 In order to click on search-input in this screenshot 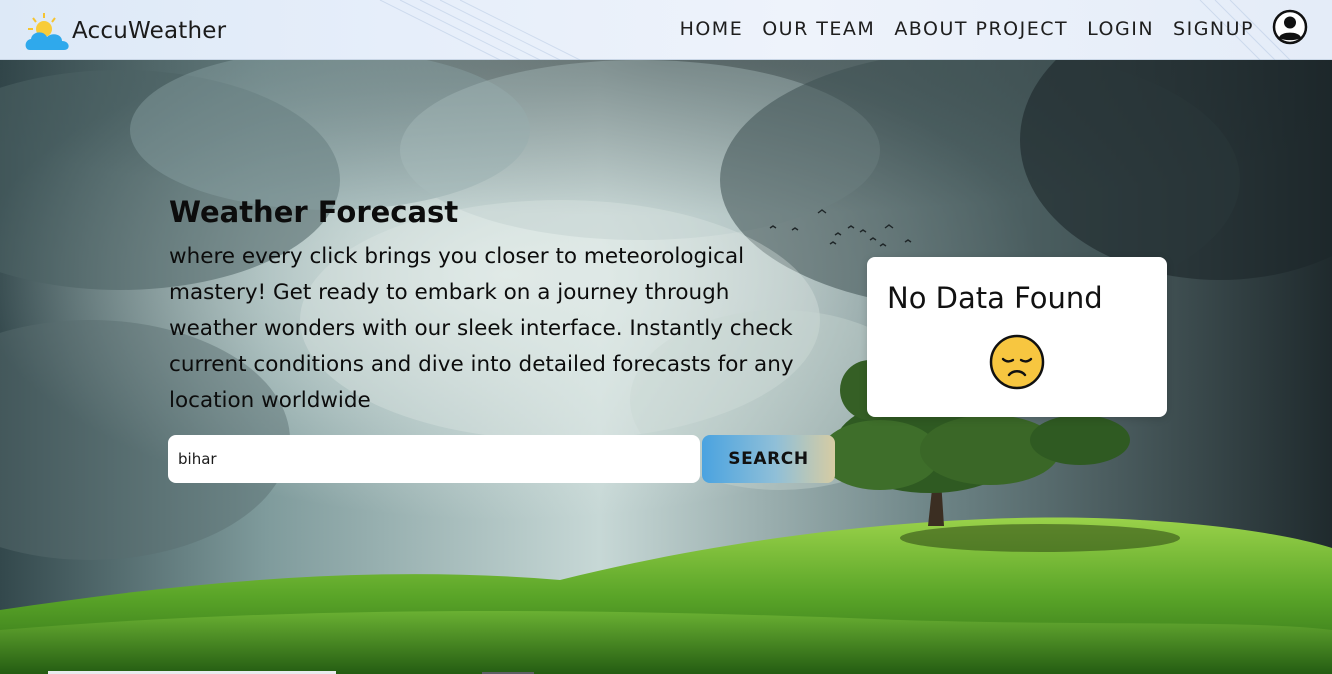, I will do `click(434, 459)`.